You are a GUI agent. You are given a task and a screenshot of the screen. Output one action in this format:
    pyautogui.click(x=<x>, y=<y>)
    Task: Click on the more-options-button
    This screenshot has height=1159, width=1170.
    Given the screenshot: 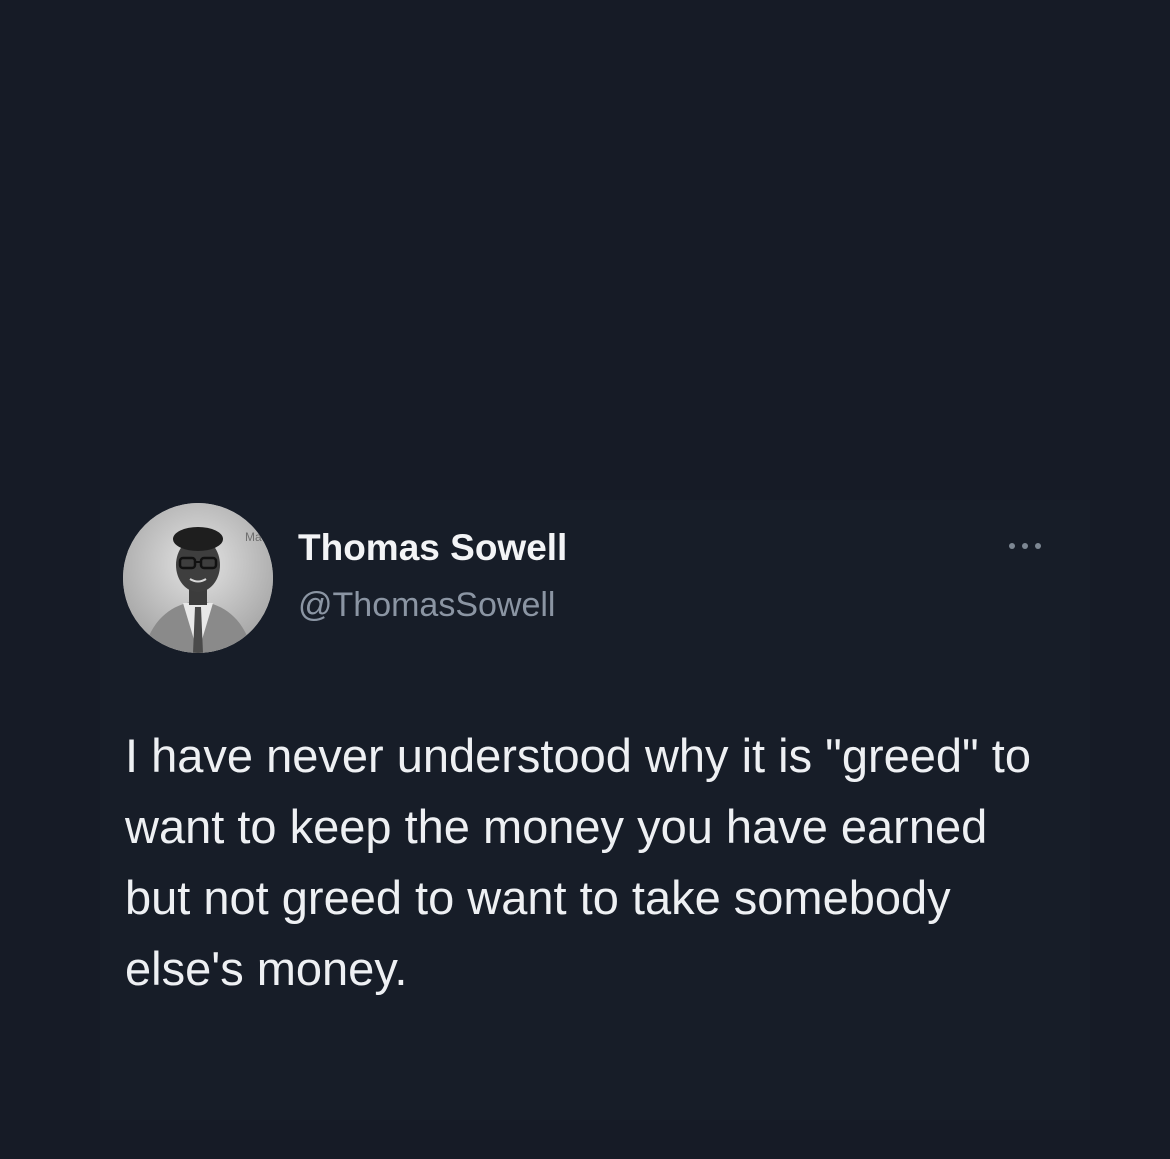 What is the action you would take?
    pyautogui.click(x=1025, y=546)
    